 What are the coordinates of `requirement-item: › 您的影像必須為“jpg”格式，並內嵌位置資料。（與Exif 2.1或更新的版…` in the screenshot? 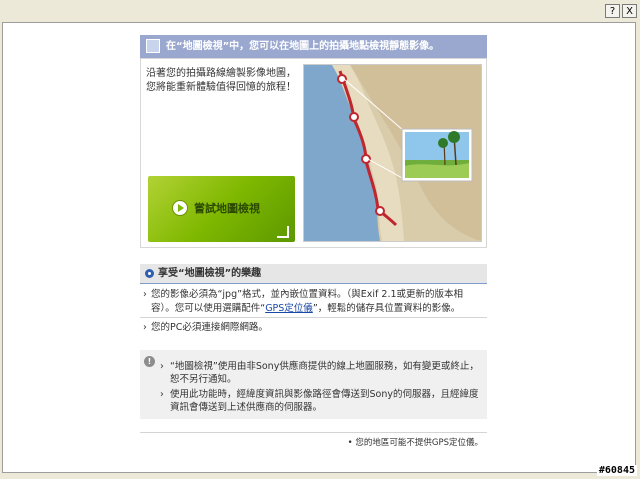 It's located at (313, 302).